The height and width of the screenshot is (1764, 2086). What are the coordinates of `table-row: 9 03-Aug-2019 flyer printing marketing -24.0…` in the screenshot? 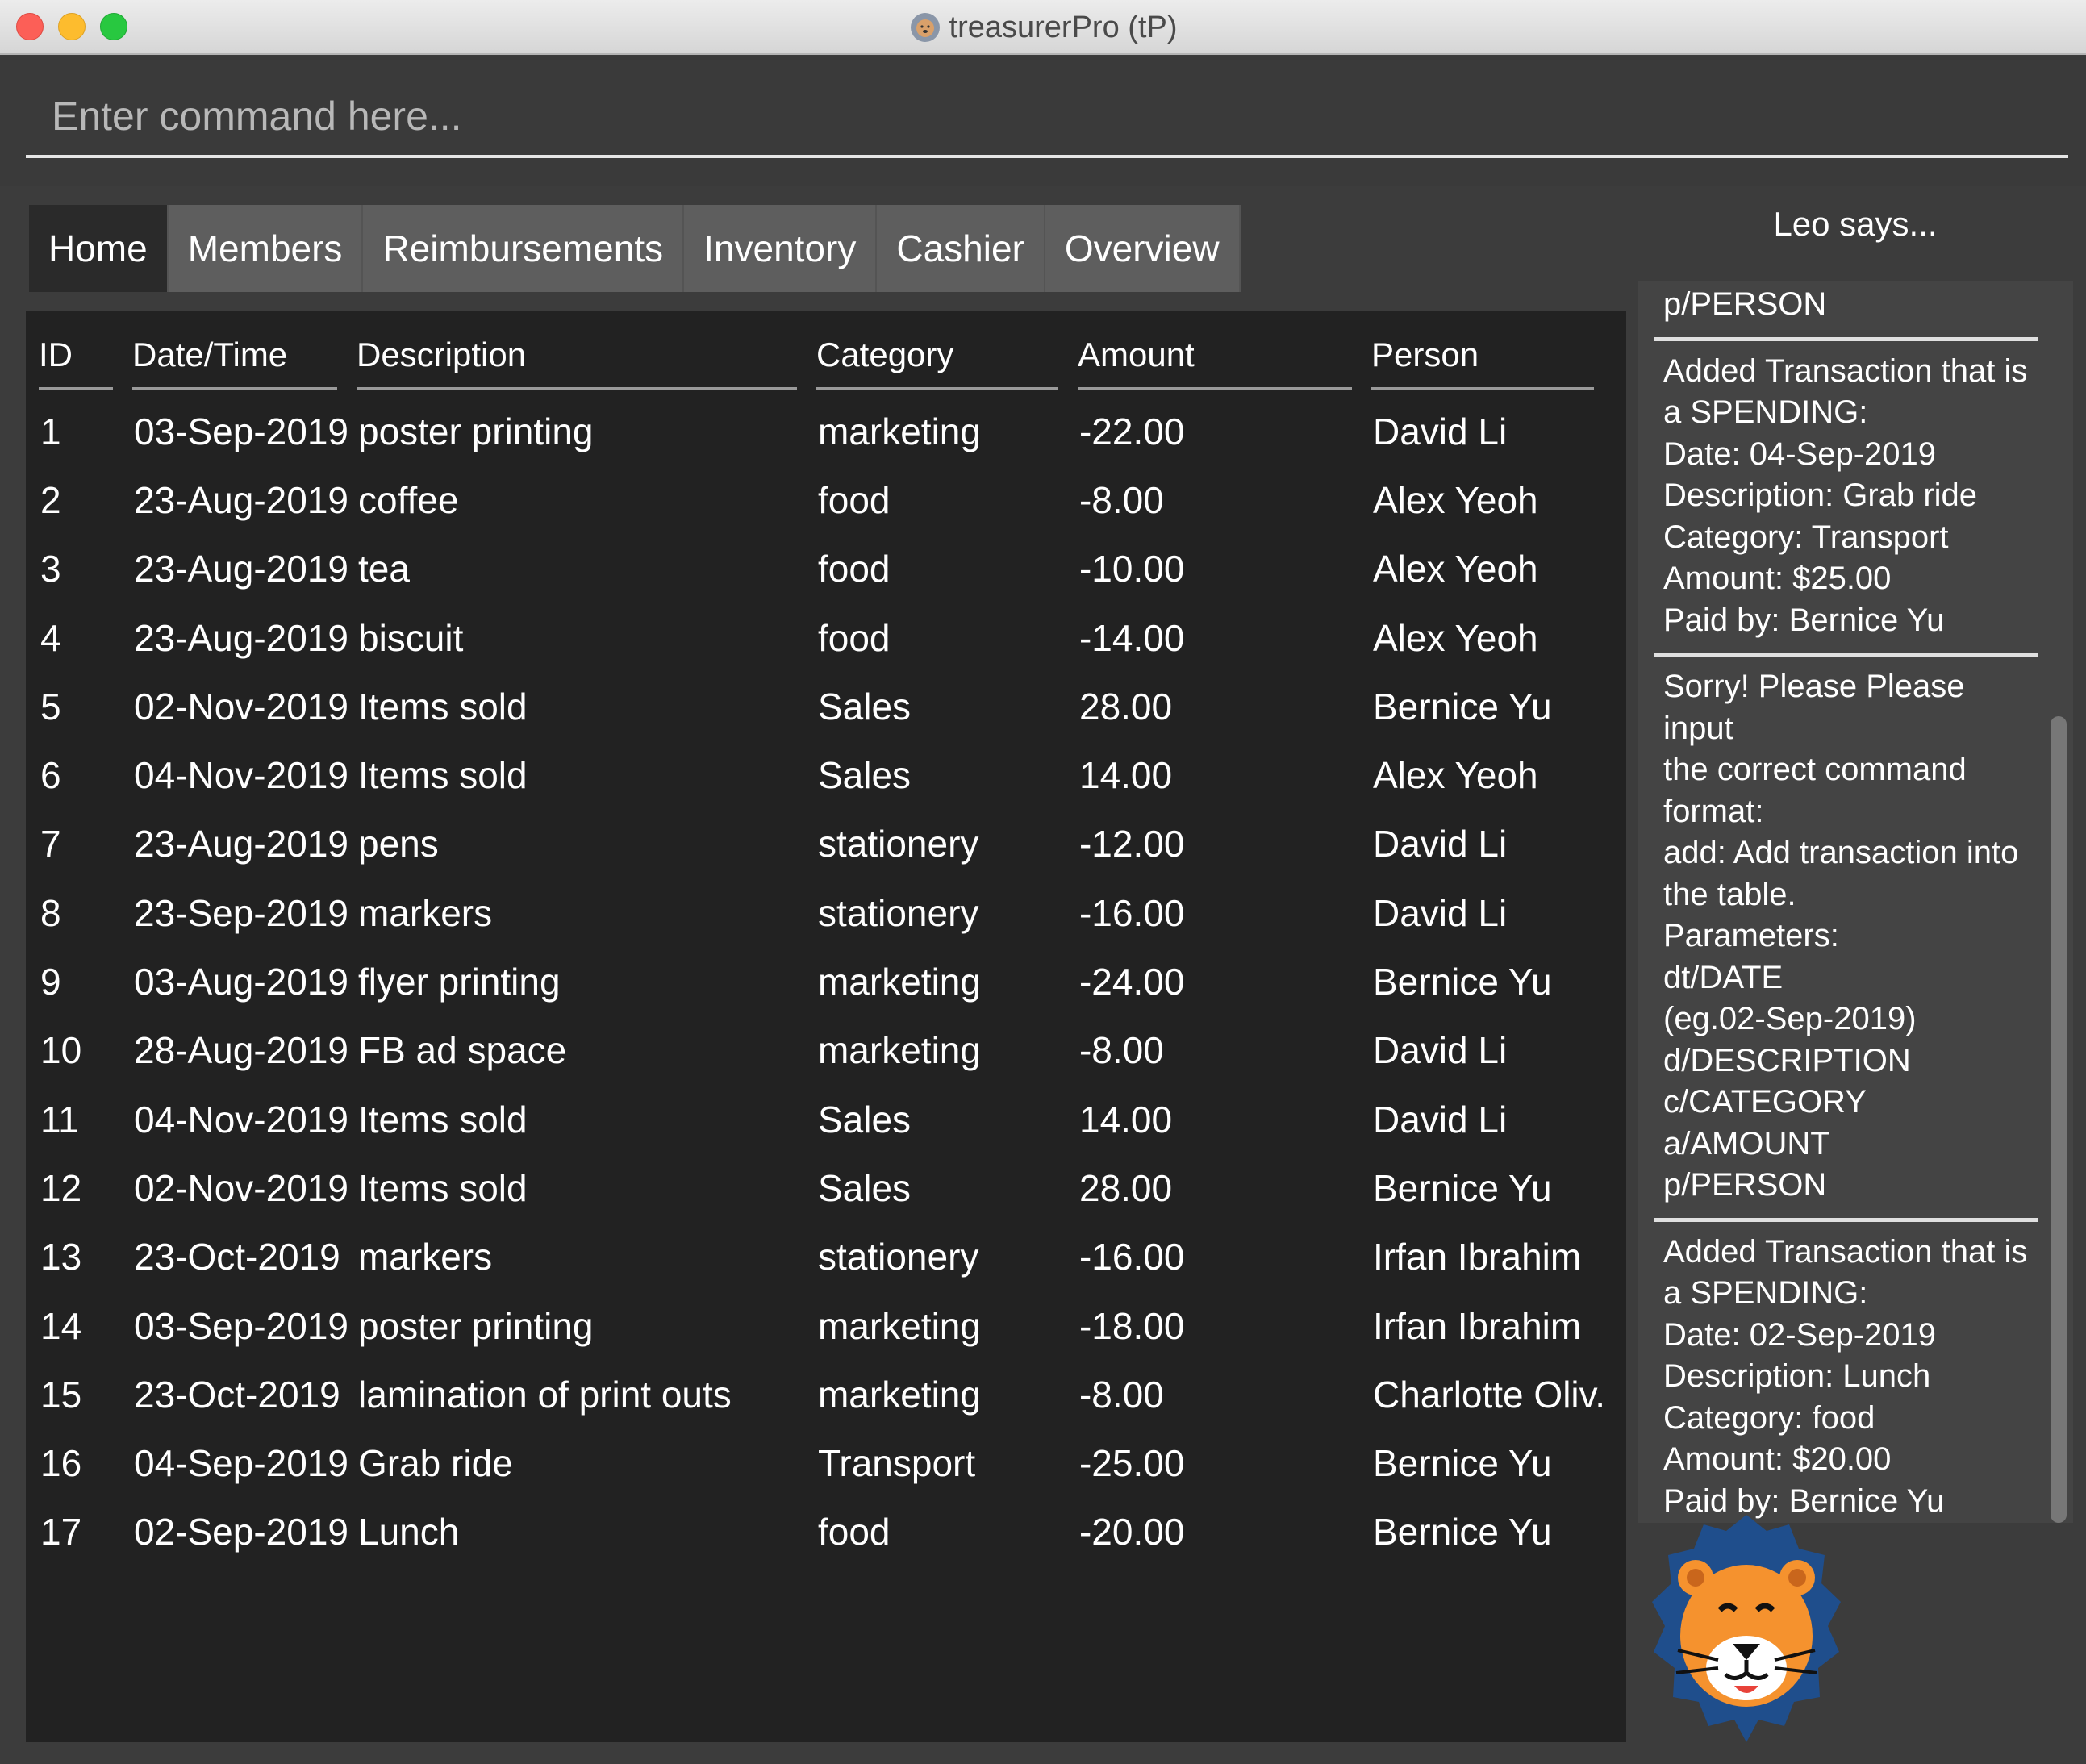 It's located at (821, 981).